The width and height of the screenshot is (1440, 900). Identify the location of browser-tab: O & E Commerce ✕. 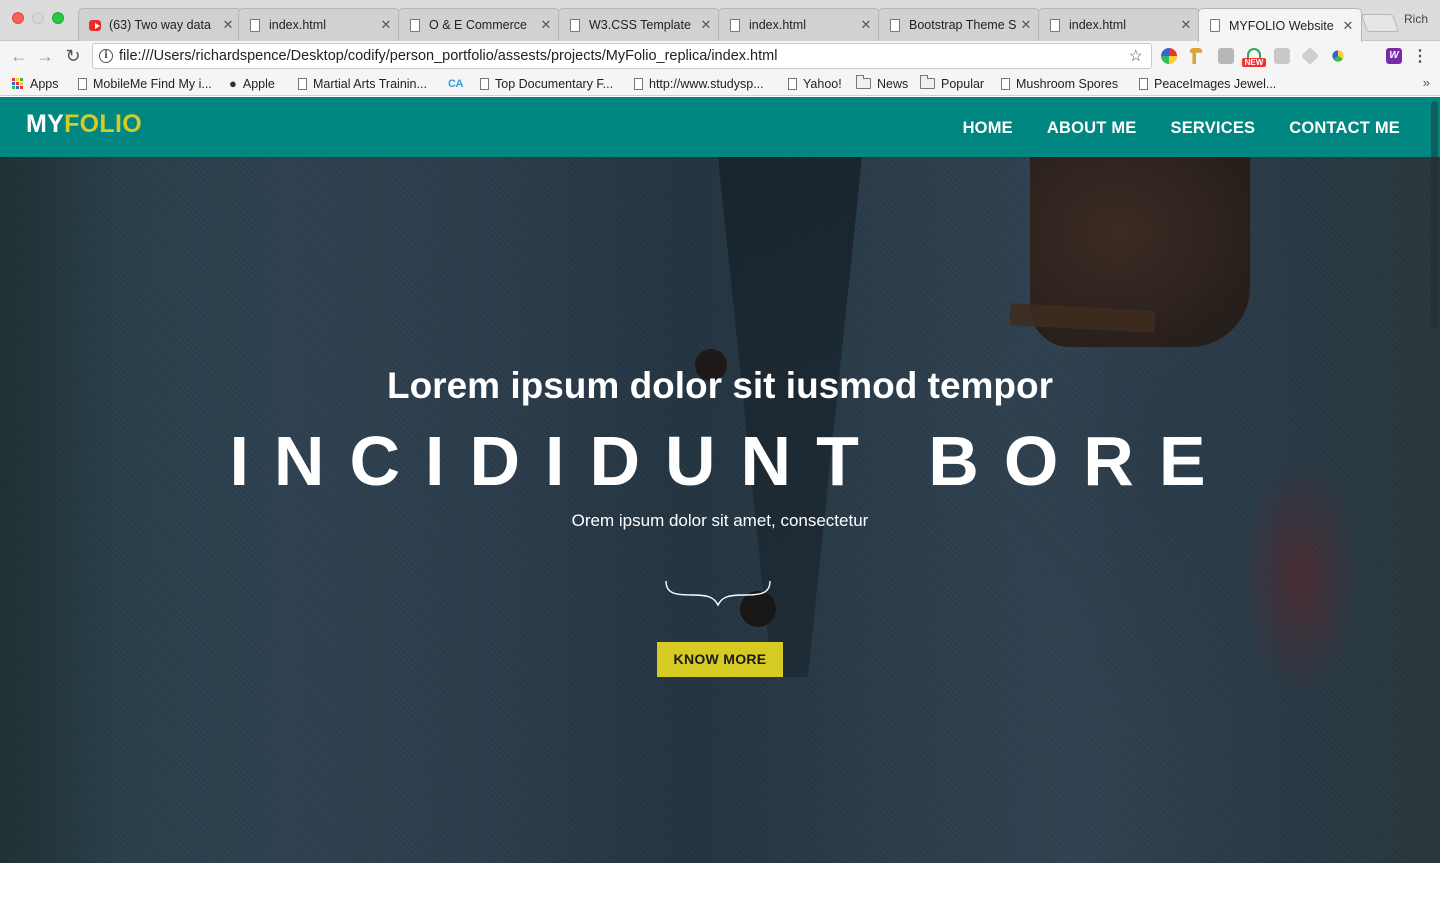
(479, 24).